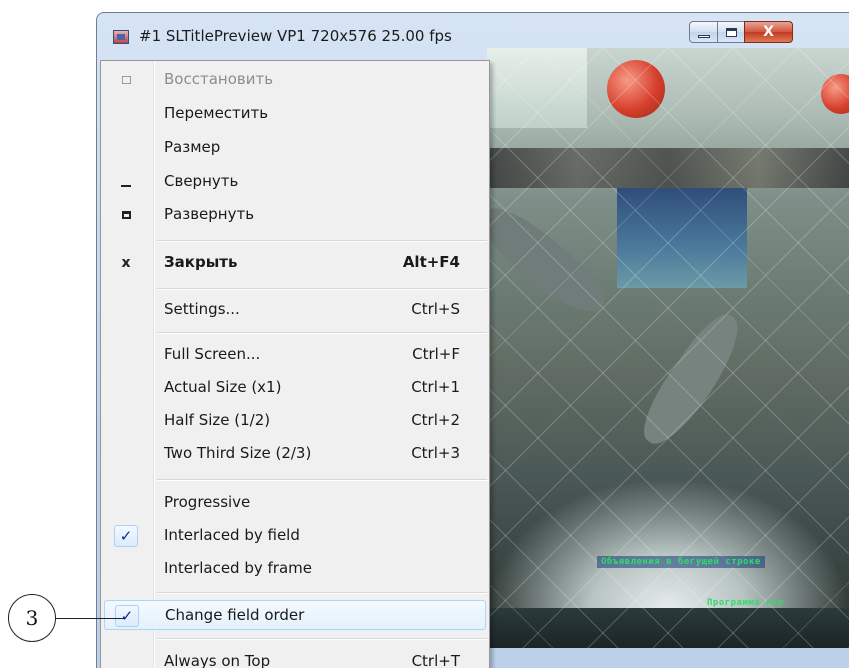 This screenshot has height=668, width=849. Describe the element at coordinates (217, 660) in the screenshot. I see `menu-item-label: Always on Top` at that location.